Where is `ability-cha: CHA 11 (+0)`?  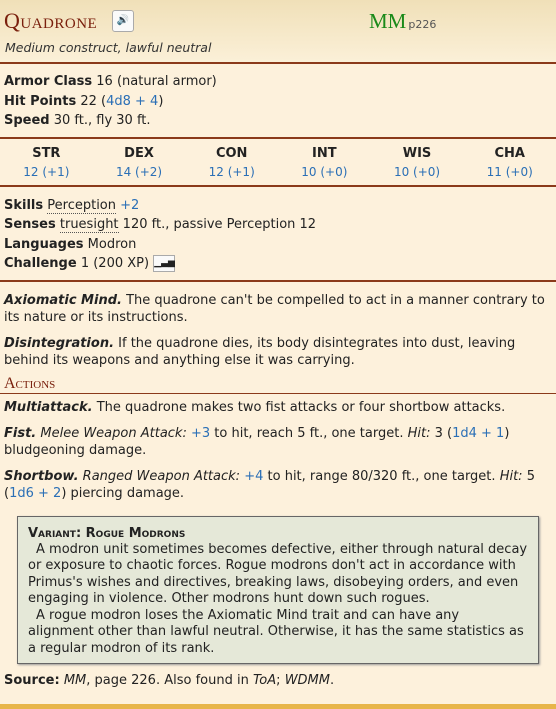 ability-cha: CHA 11 (+0) is located at coordinates (509, 163).